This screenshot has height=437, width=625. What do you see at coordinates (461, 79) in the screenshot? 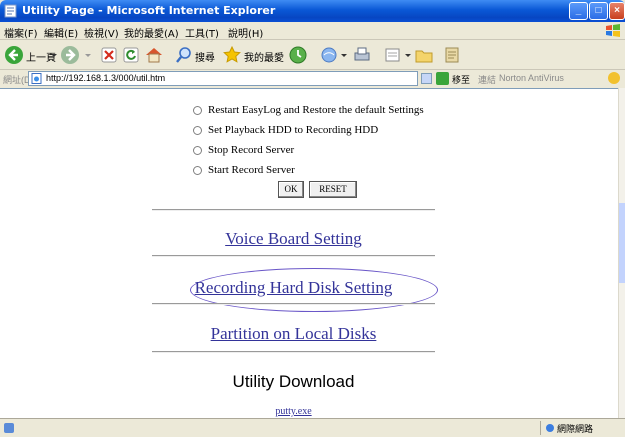
I see `go-button: 移至` at bounding box center [461, 79].